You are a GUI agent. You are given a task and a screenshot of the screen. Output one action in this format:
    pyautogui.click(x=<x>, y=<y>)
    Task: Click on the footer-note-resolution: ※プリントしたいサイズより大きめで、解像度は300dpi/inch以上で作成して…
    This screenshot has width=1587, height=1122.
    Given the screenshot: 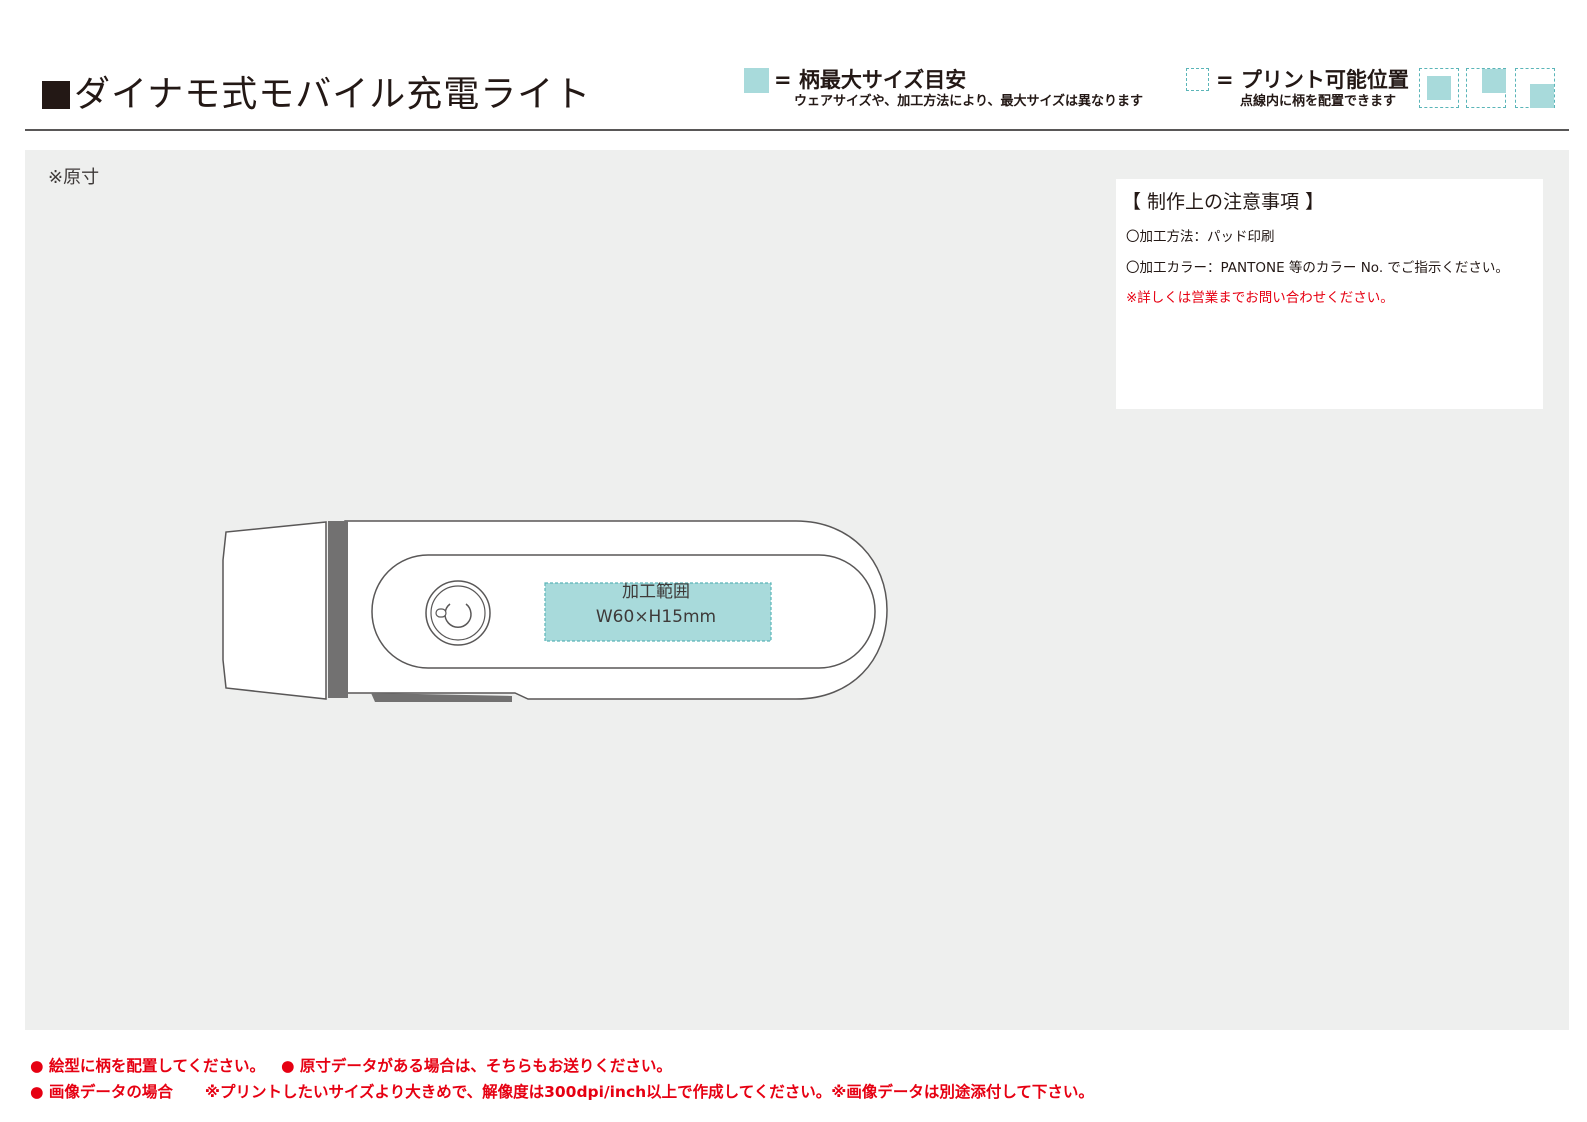 What is the action you would take?
    pyautogui.click(x=649, y=1092)
    